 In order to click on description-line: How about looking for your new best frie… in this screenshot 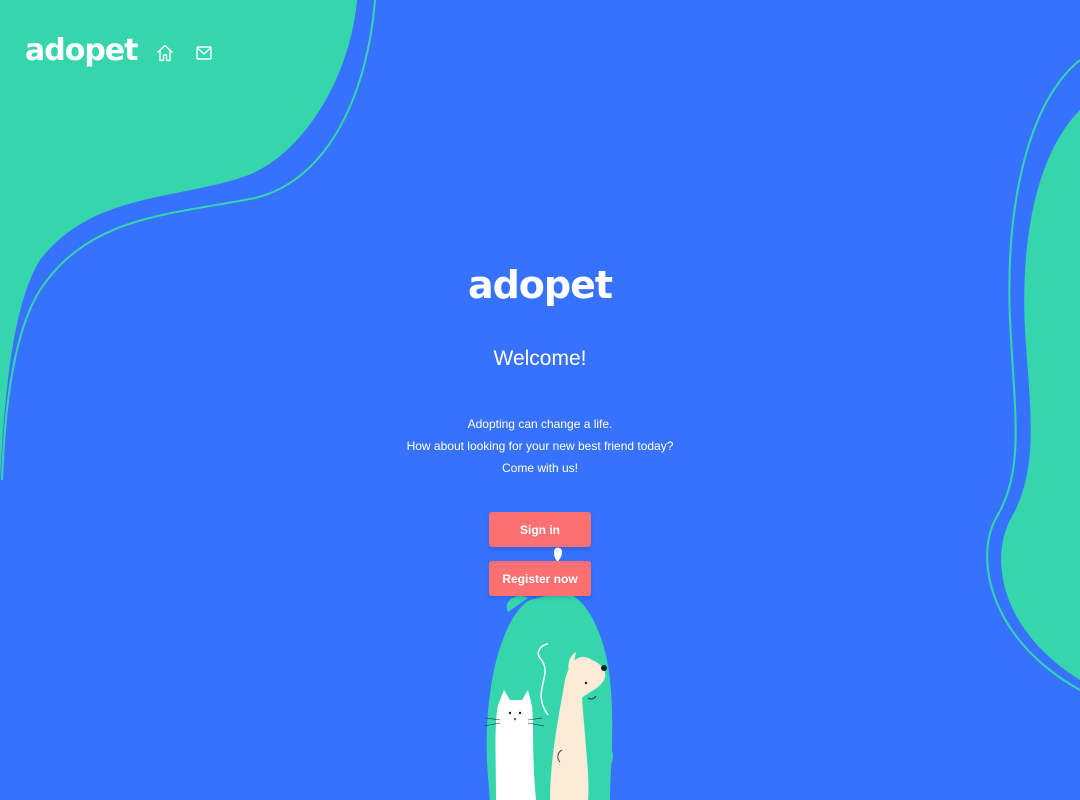, I will do `click(540, 446)`.